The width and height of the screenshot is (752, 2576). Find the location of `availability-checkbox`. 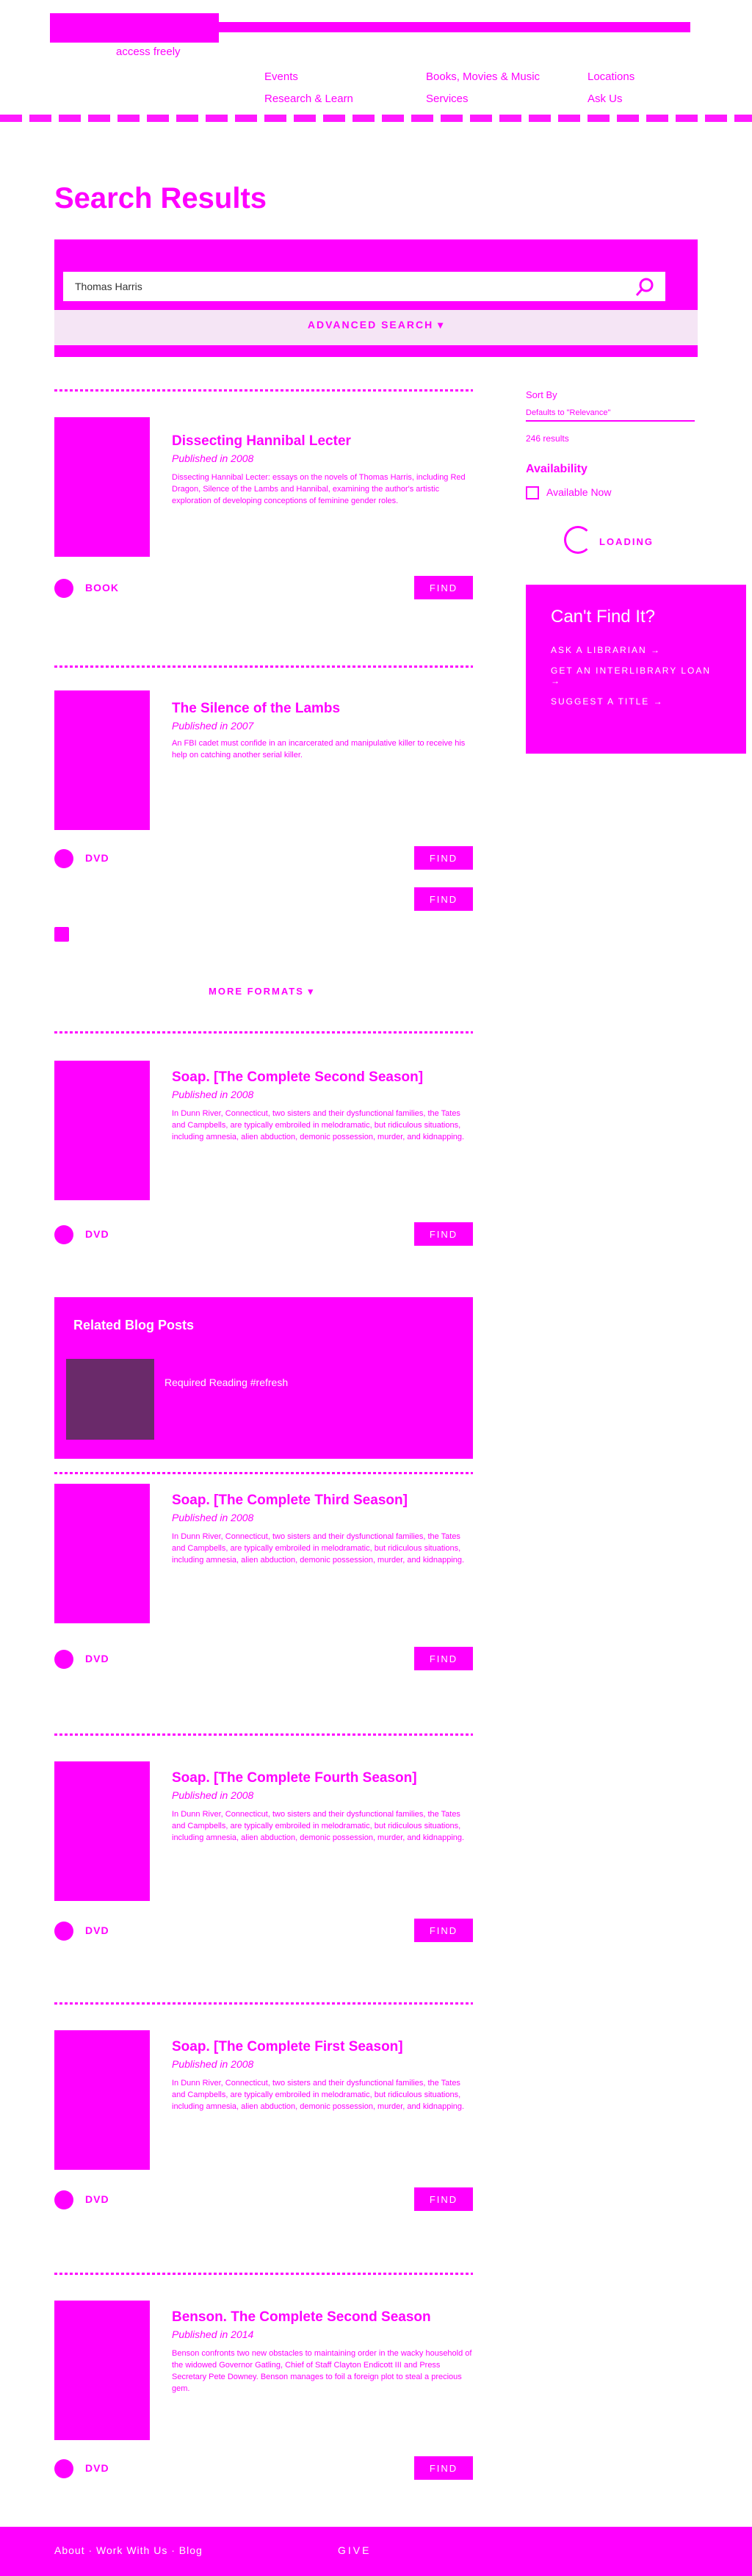

availability-checkbox is located at coordinates (532, 492).